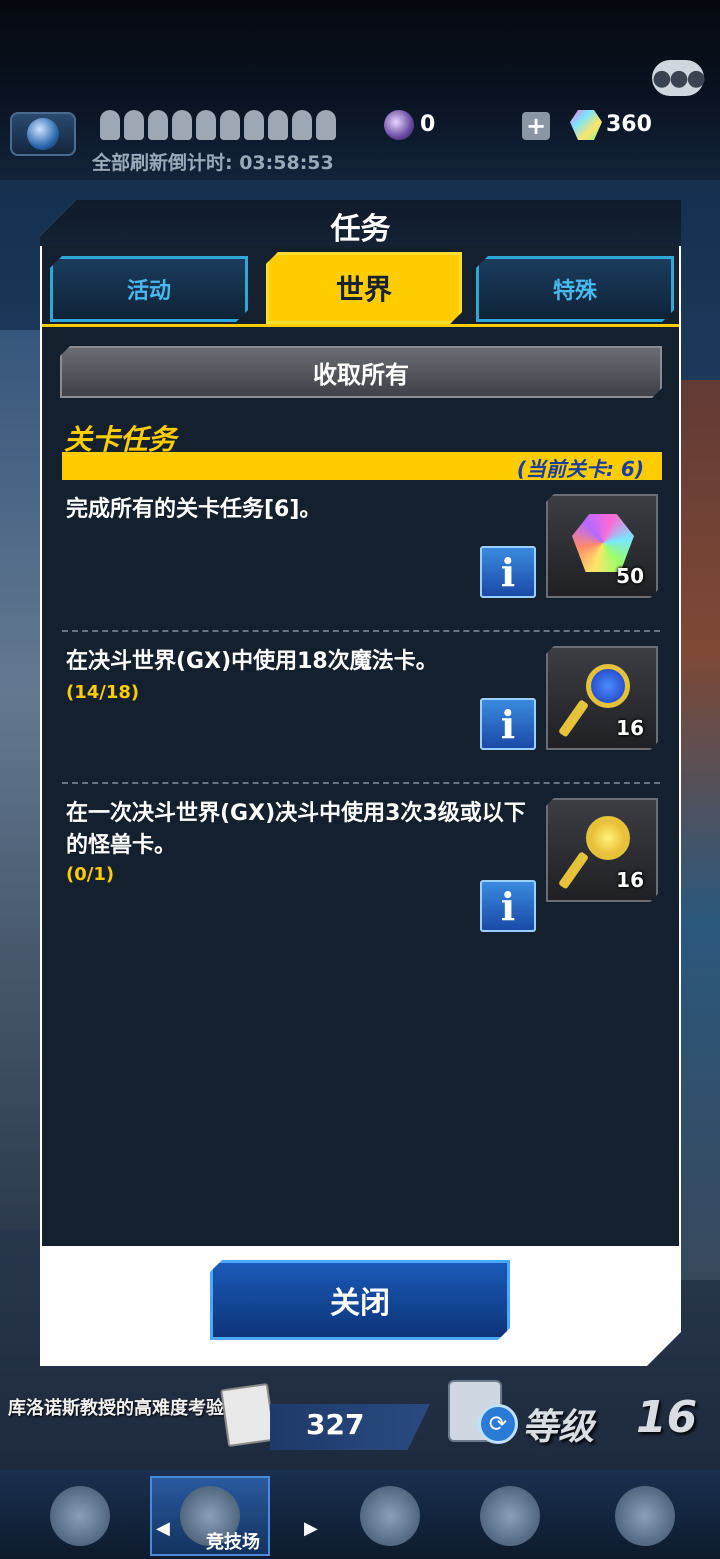 The height and width of the screenshot is (1559, 720). I want to click on gem-currency-icon, so click(586, 125).